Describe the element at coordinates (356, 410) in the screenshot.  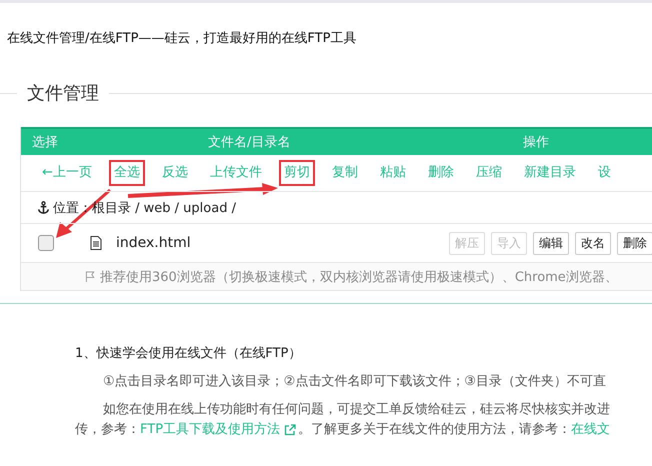
I see `help-paragraph: 如您在使用在线上传功能时有任何问题，可提交工单反馈给硅云，硅云将尽快核实并改进` at that location.